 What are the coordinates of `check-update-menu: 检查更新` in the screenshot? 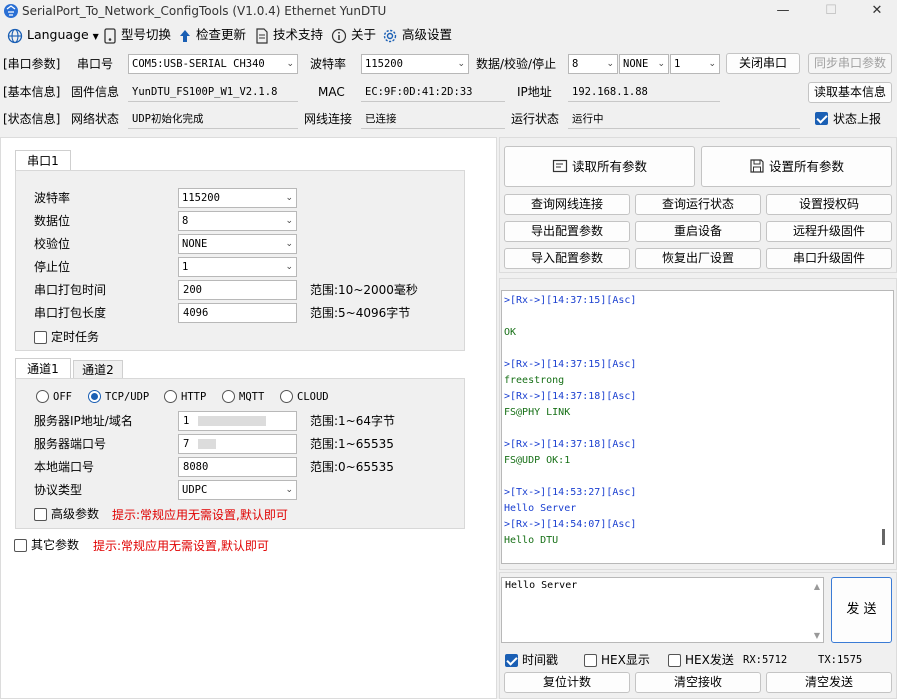 It's located at (212, 35).